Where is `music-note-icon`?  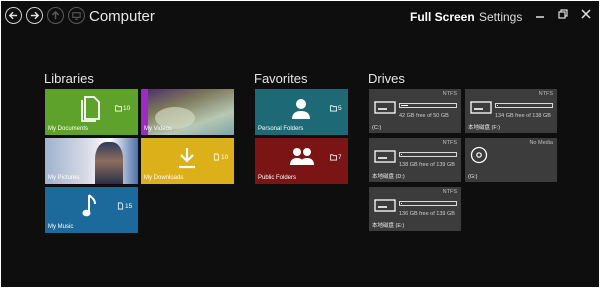
music-note-icon is located at coordinates (89, 205).